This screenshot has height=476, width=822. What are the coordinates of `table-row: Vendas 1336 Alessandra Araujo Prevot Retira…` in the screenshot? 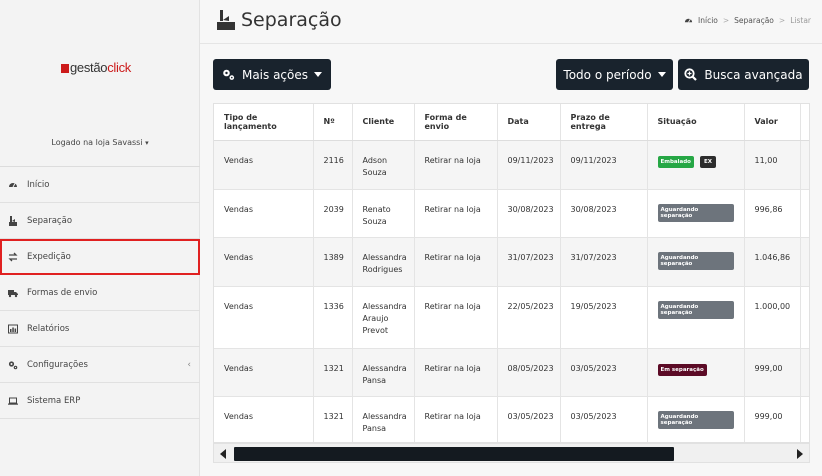 It's located at (511, 316).